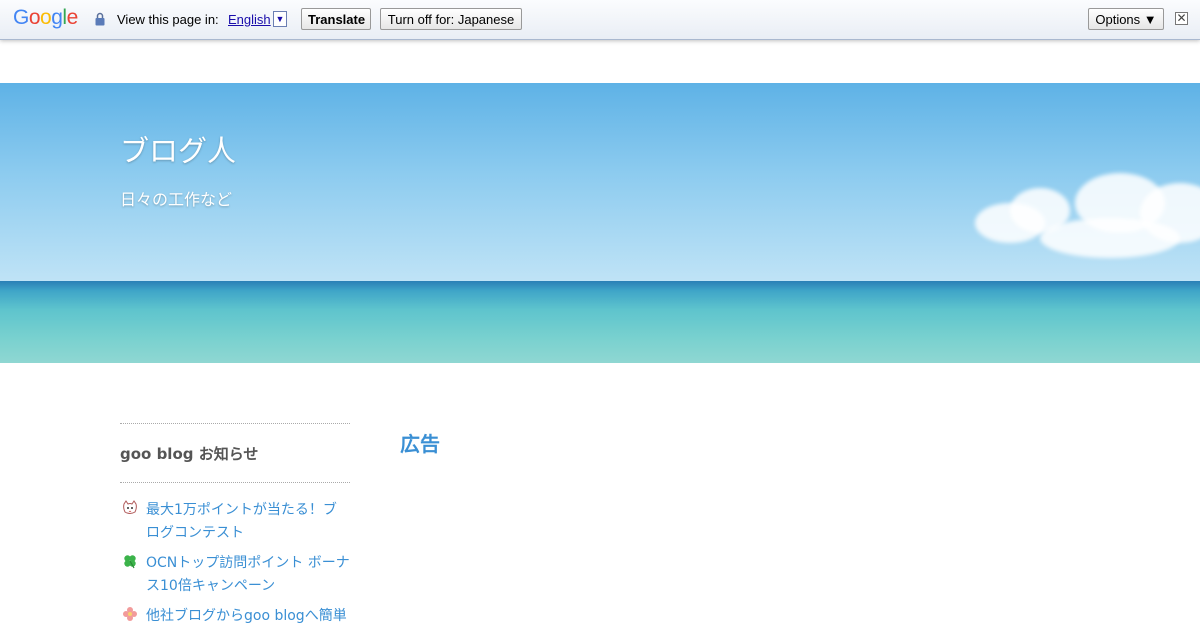  Describe the element at coordinates (1181, 18) in the screenshot. I see `close-icon: ✕` at that location.